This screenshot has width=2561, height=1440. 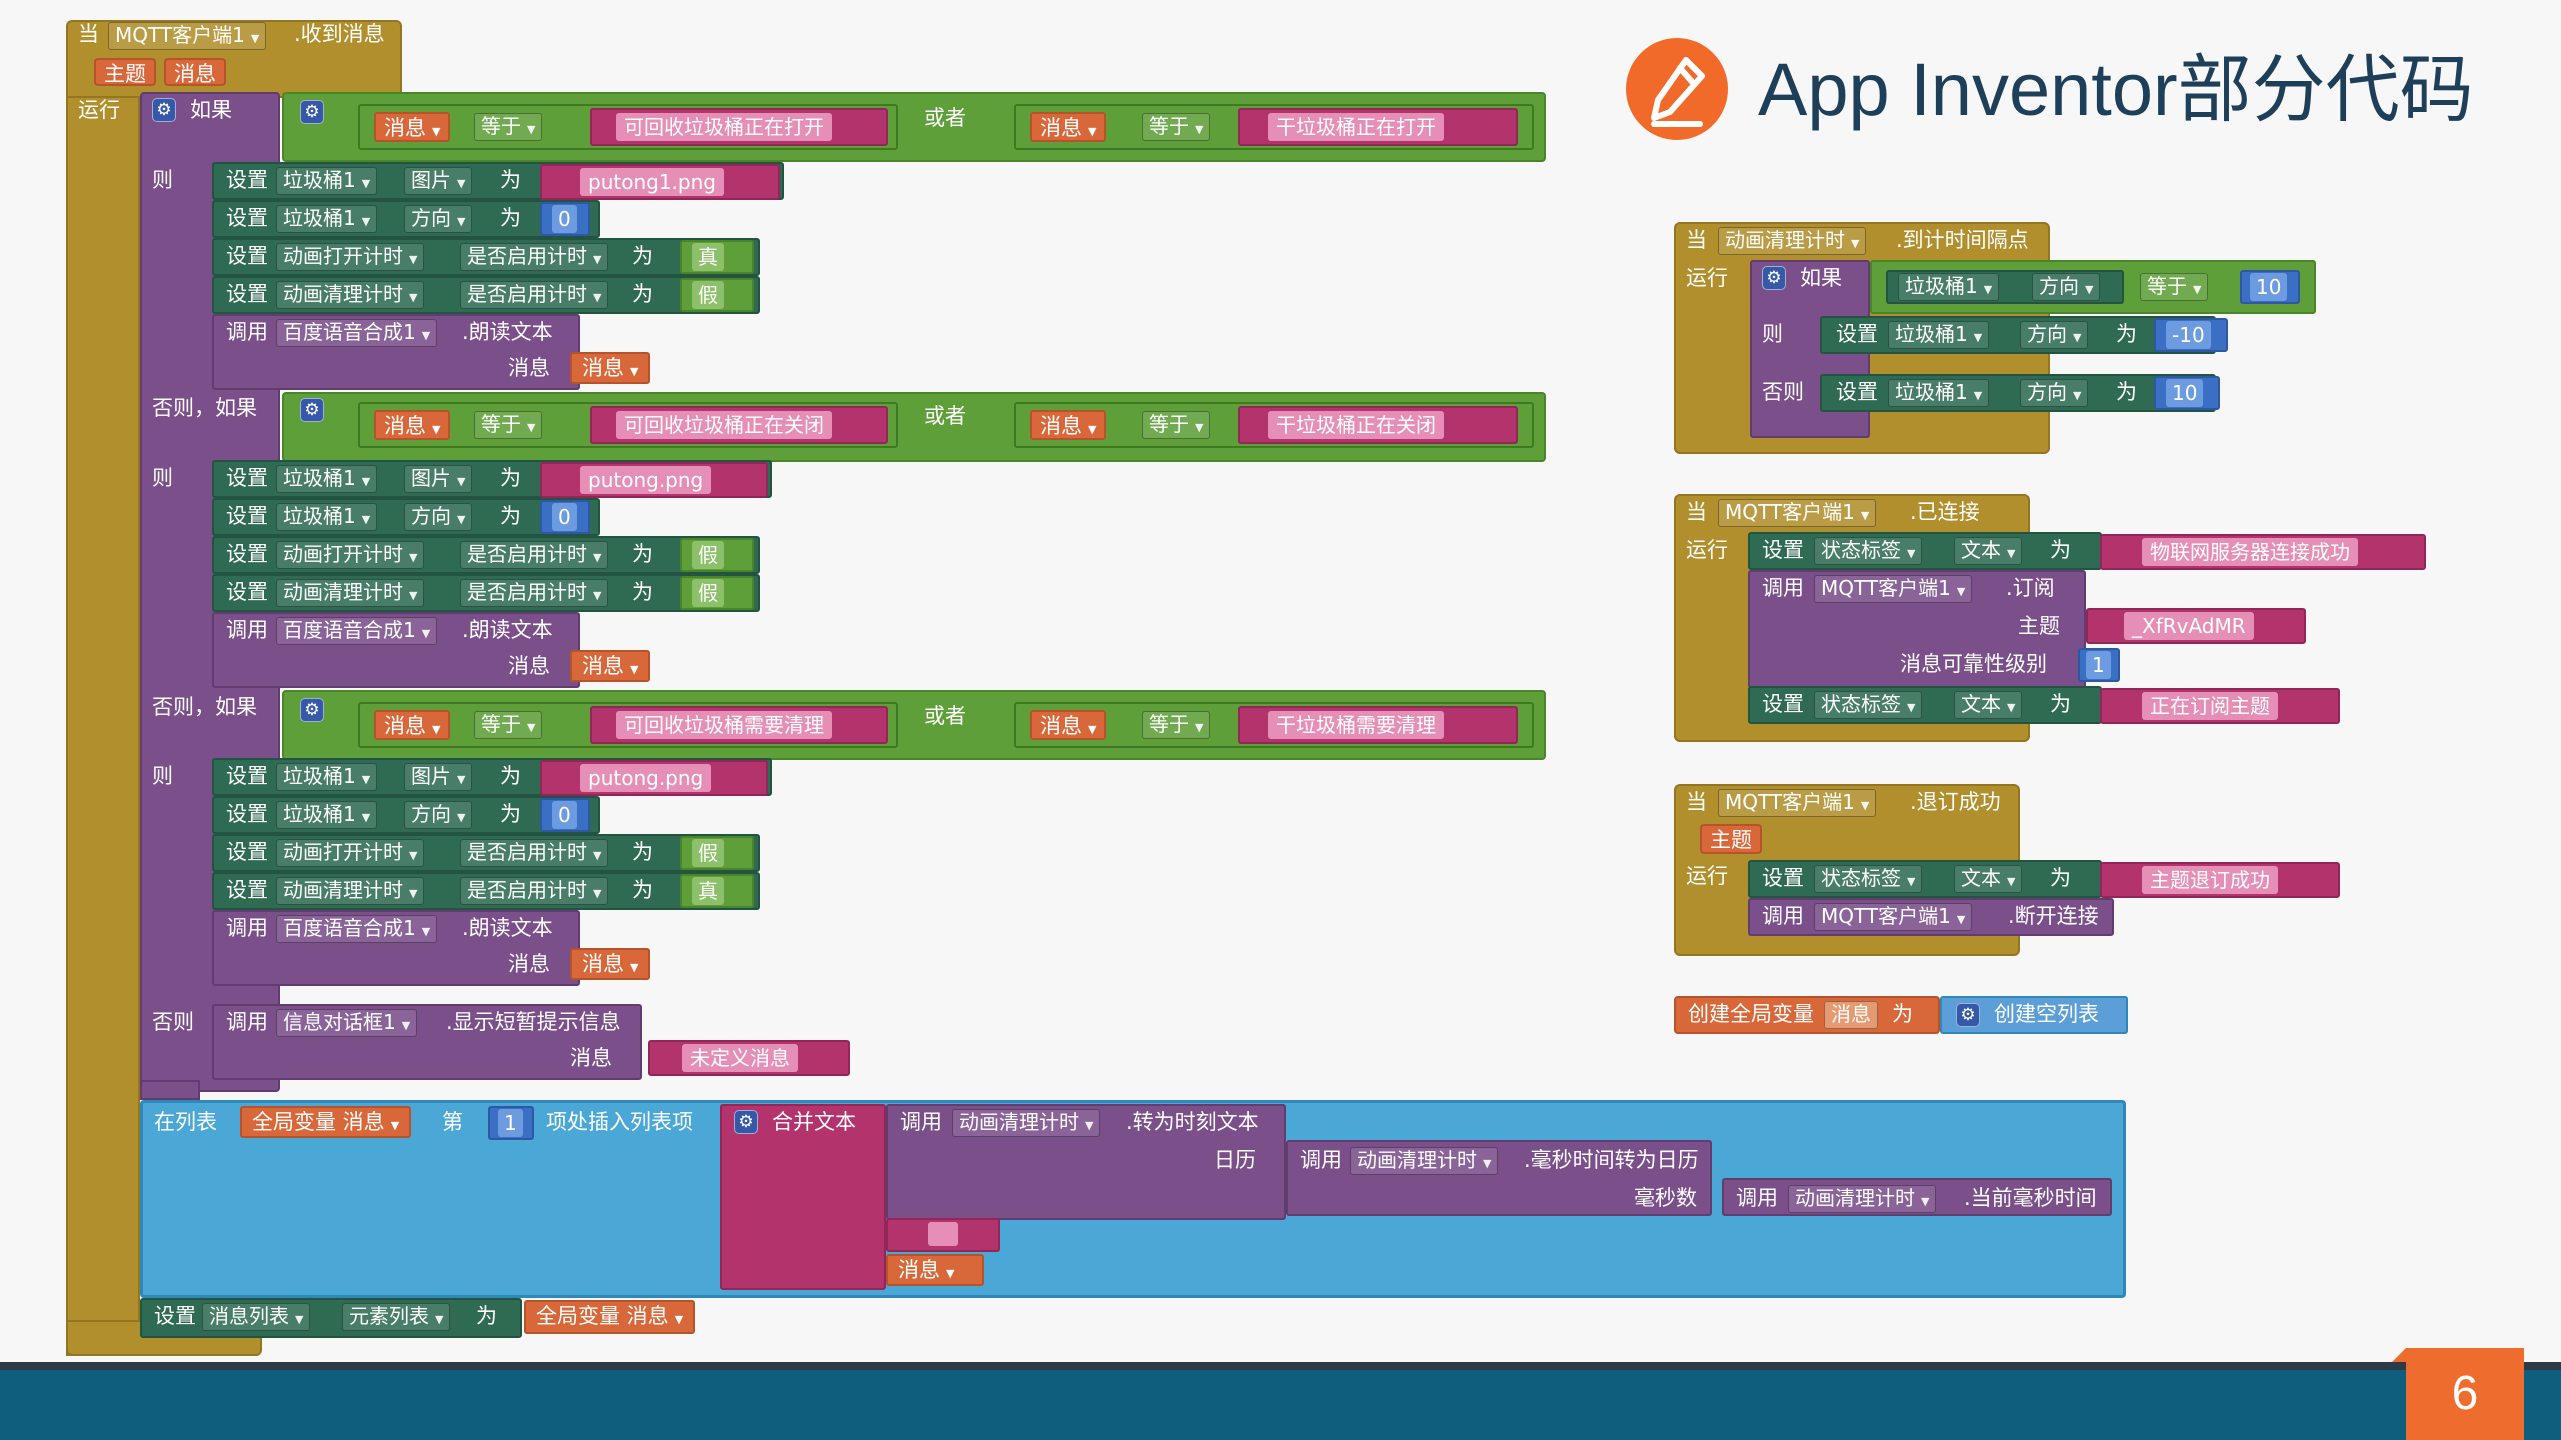 I want to click on set-msglist-elements, so click(x=331, y=1318).